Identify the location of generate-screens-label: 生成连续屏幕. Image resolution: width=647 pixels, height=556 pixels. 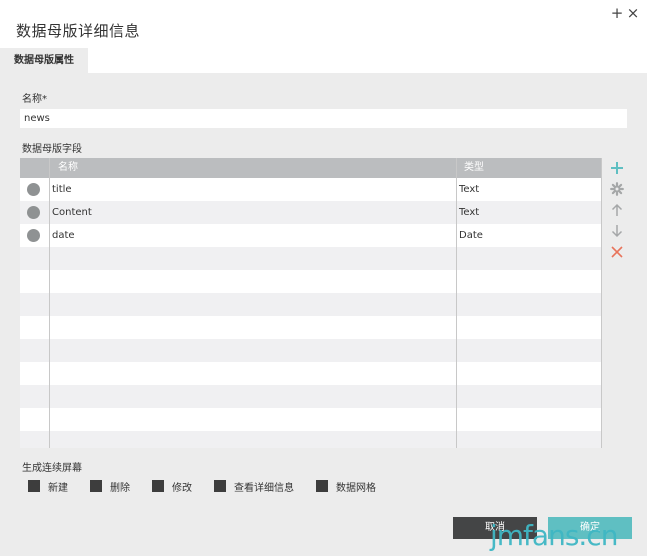
(52, 468).